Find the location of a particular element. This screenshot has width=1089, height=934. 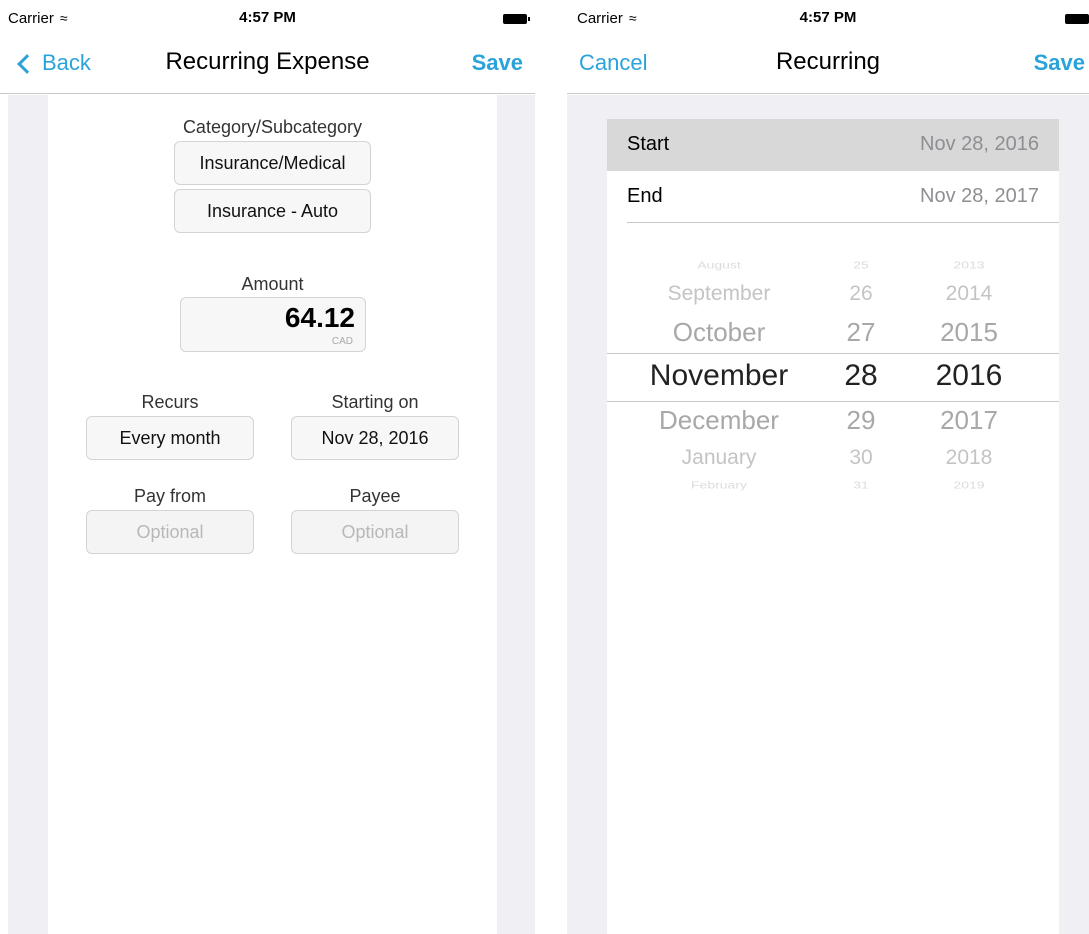

end-row: End Nov 28, 2017 is located at coordinates (843, 197).